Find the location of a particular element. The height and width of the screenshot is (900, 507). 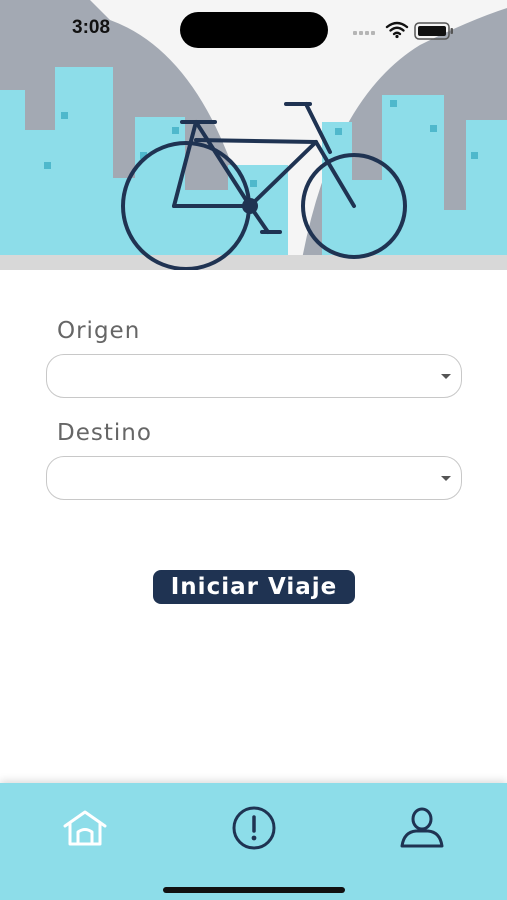

status-bar: 3:08 is located at coordinates (253, 30).